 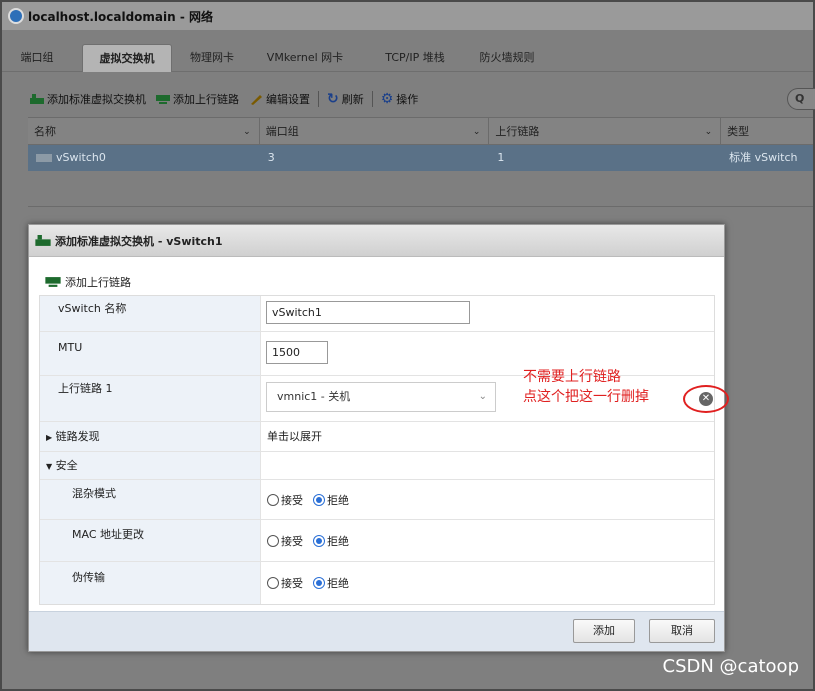 What do you see at coordinates (331, 541) in the screenshot?
I see `mac-reject-radio: 拒绝` at bounding box center [331, 541].